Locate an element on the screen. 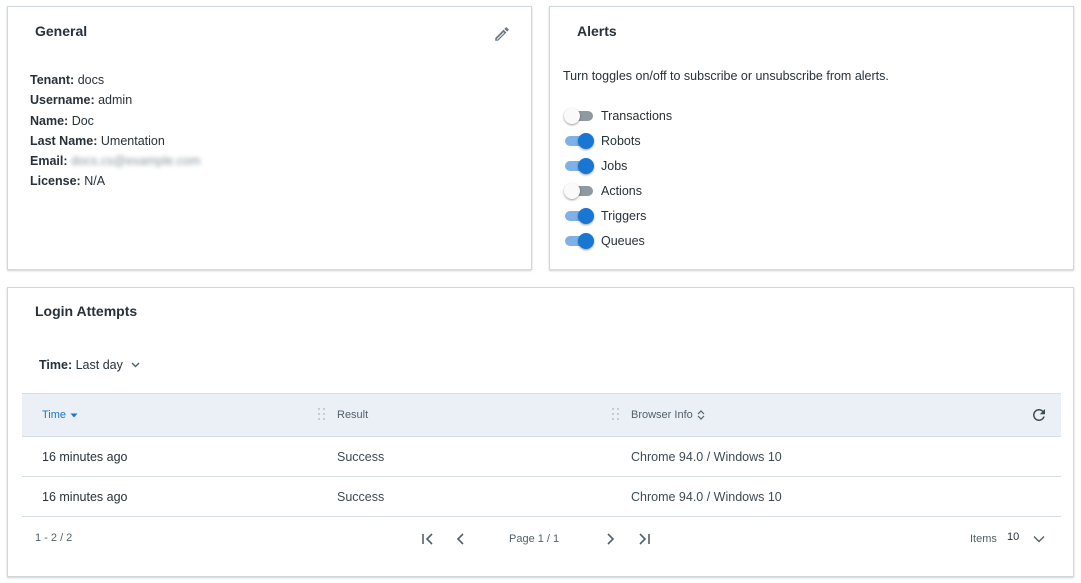 This screenshot has width=1081, height=583. time-filter-key: Time: is located at coordinates (56, 365).